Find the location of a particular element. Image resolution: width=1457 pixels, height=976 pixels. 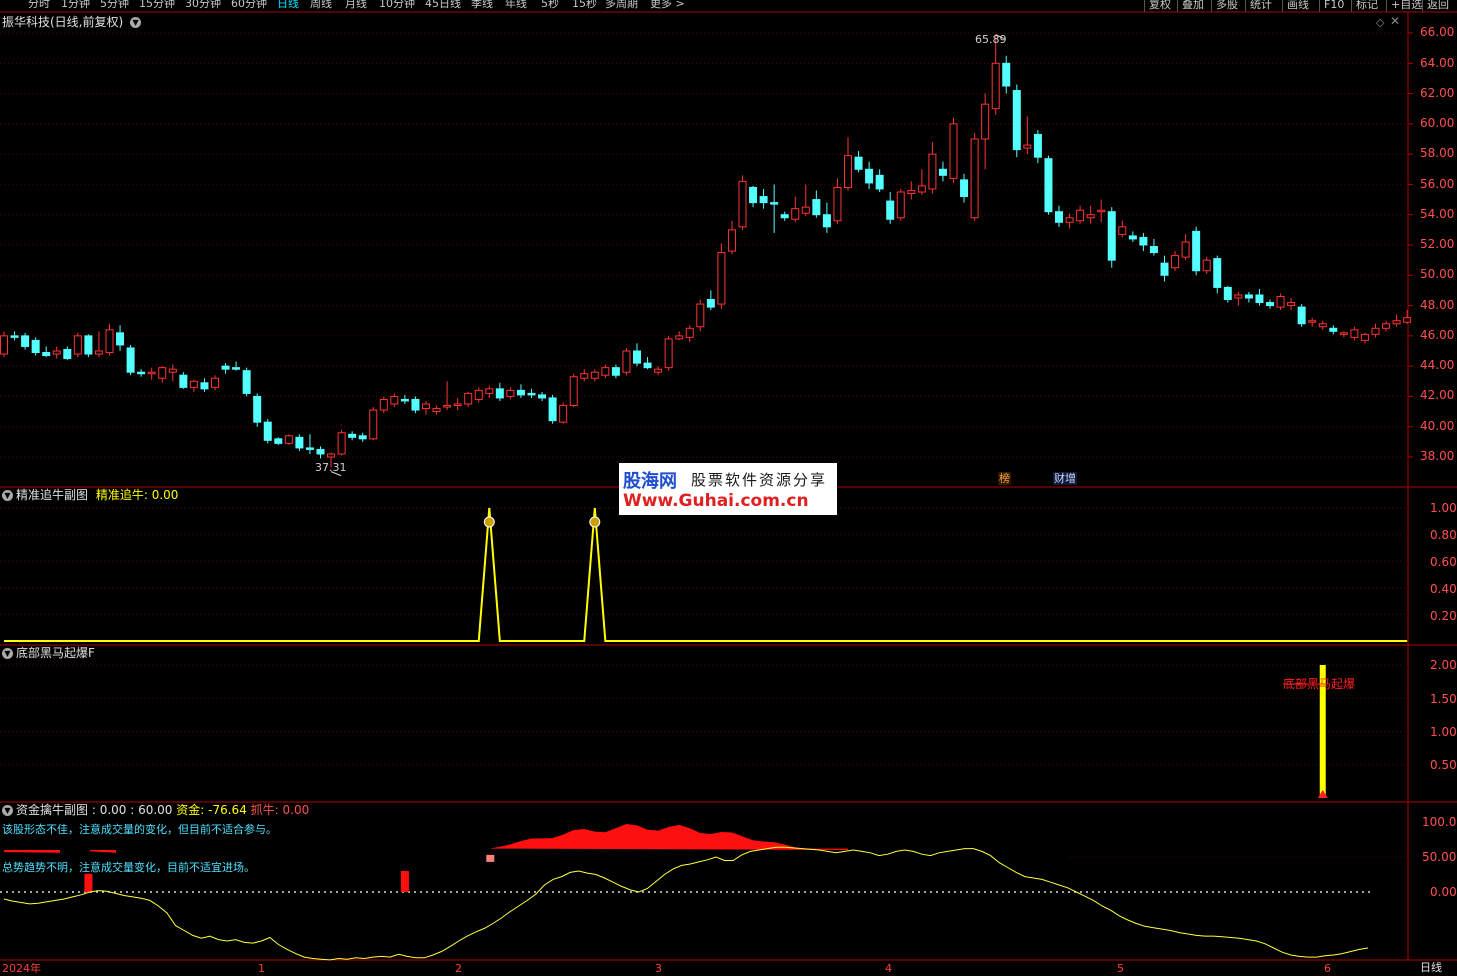

period-indicator: 日线 is located at coordinates (1431, 968).